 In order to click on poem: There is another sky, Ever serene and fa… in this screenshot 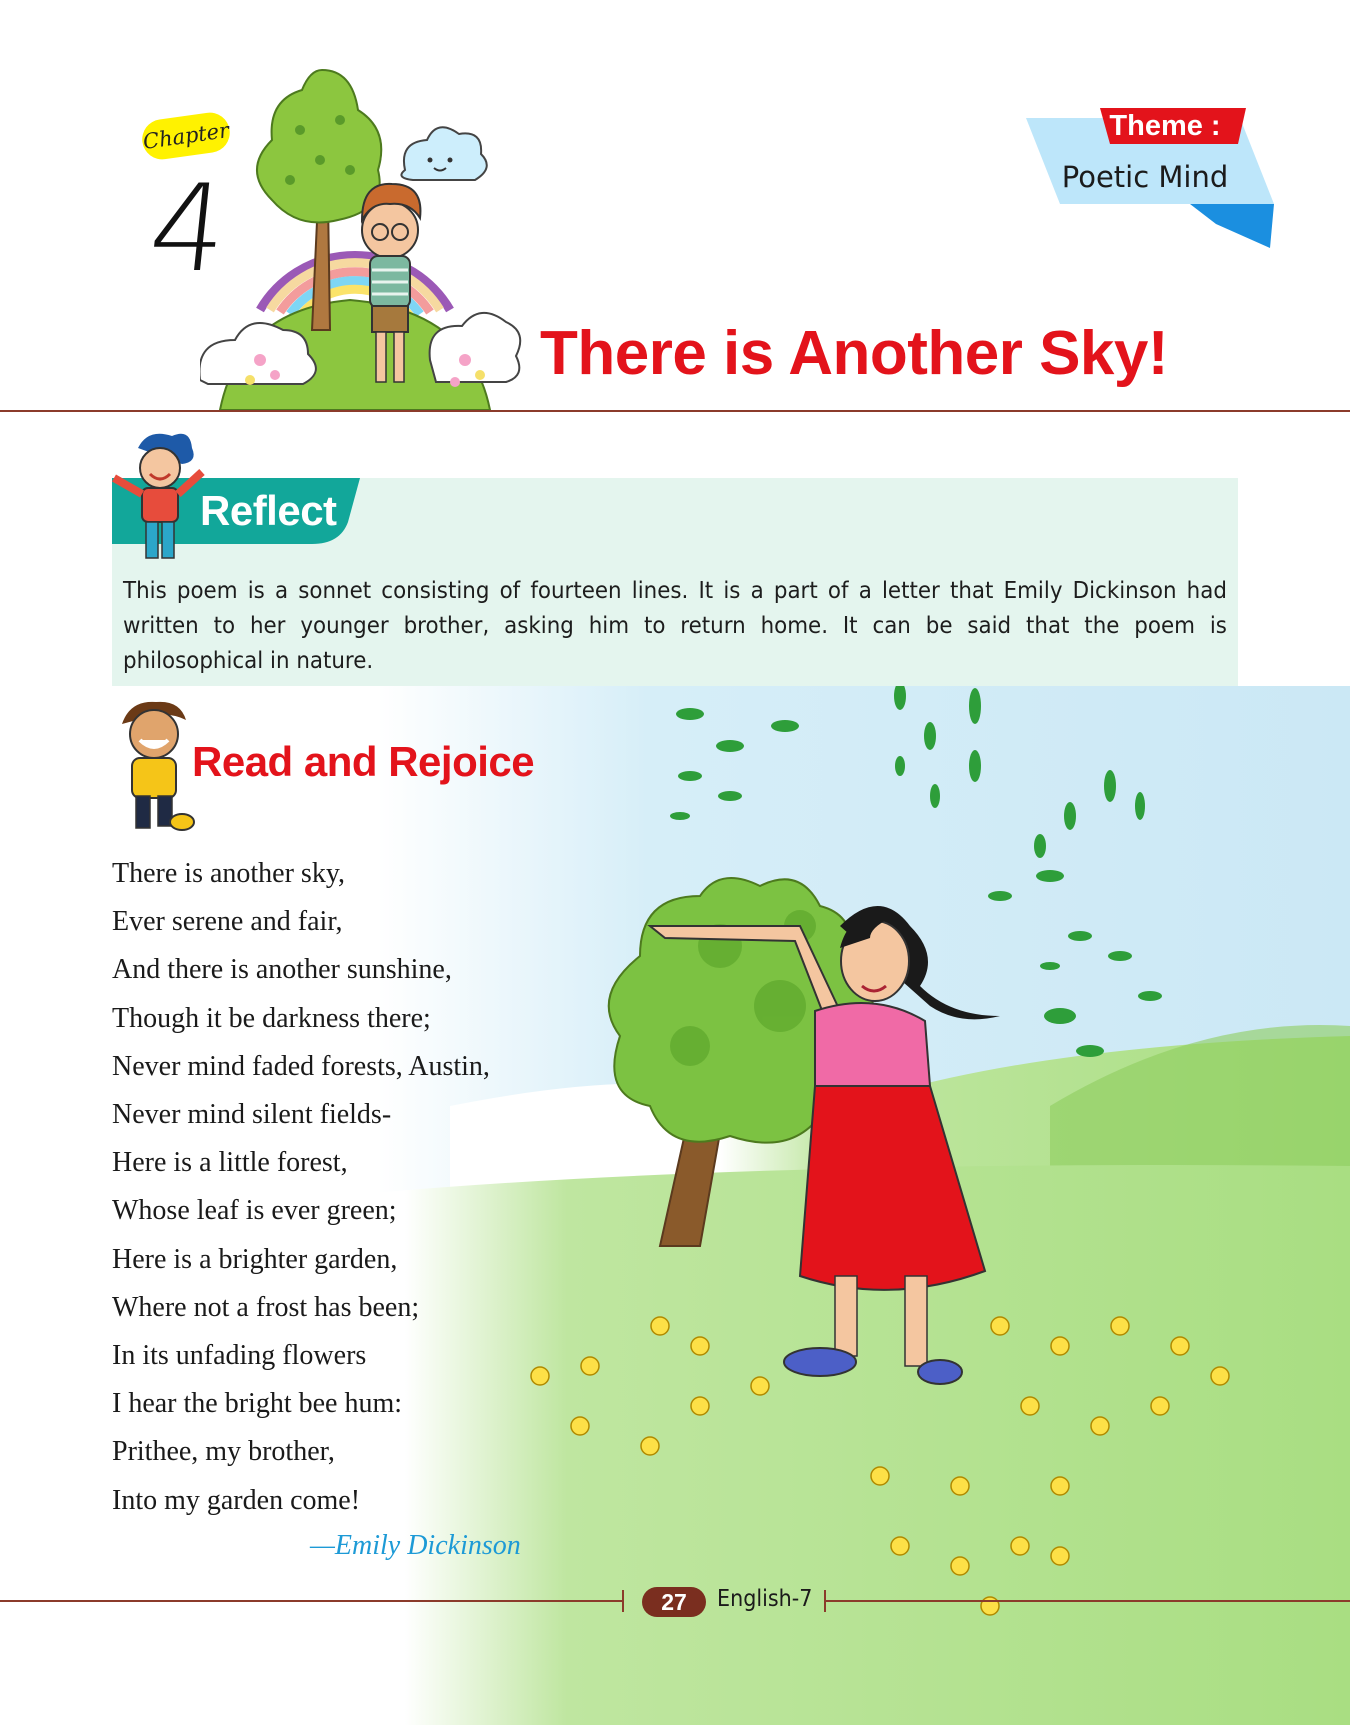, I will do `click(352, 1187)`.